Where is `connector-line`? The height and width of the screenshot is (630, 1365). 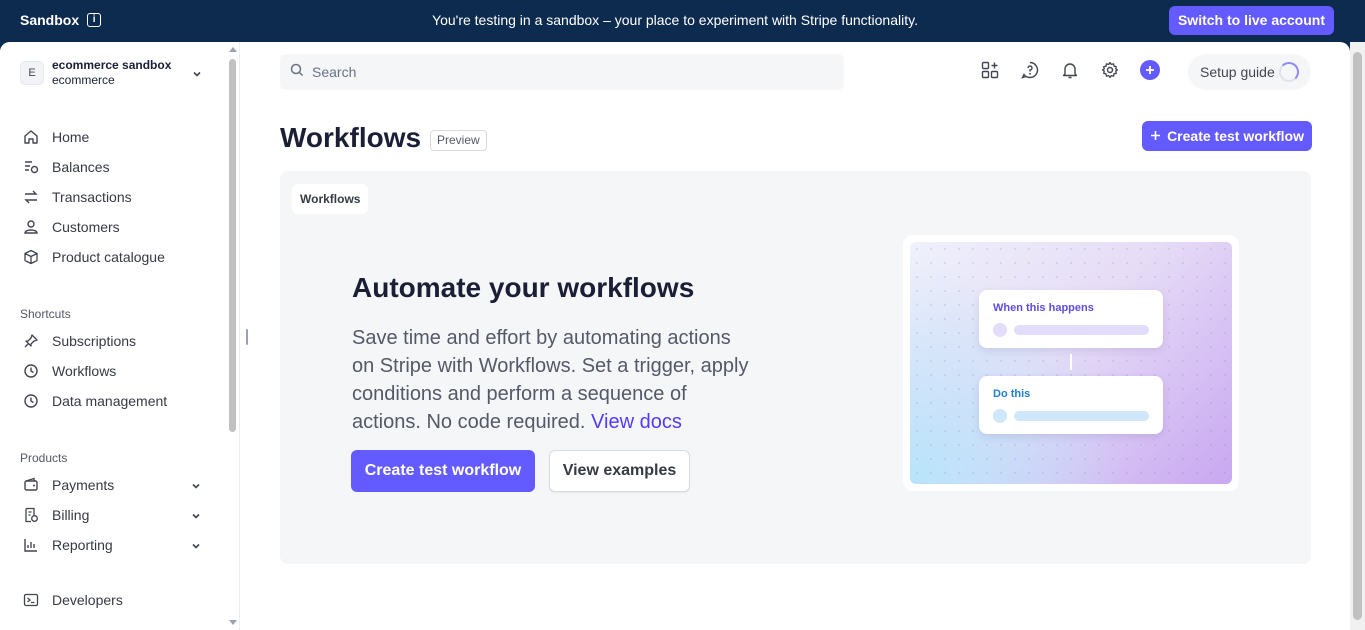
connector-line is located at coordinates (1071, 362).